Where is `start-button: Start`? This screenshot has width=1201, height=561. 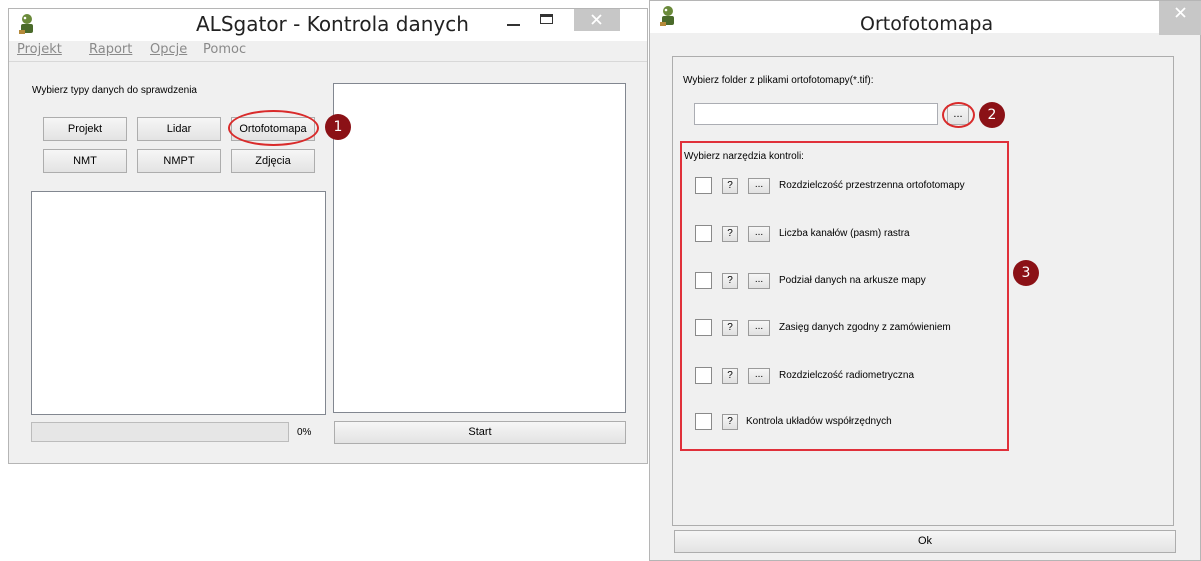
start-button: Start is located at coordinates (480, 432).